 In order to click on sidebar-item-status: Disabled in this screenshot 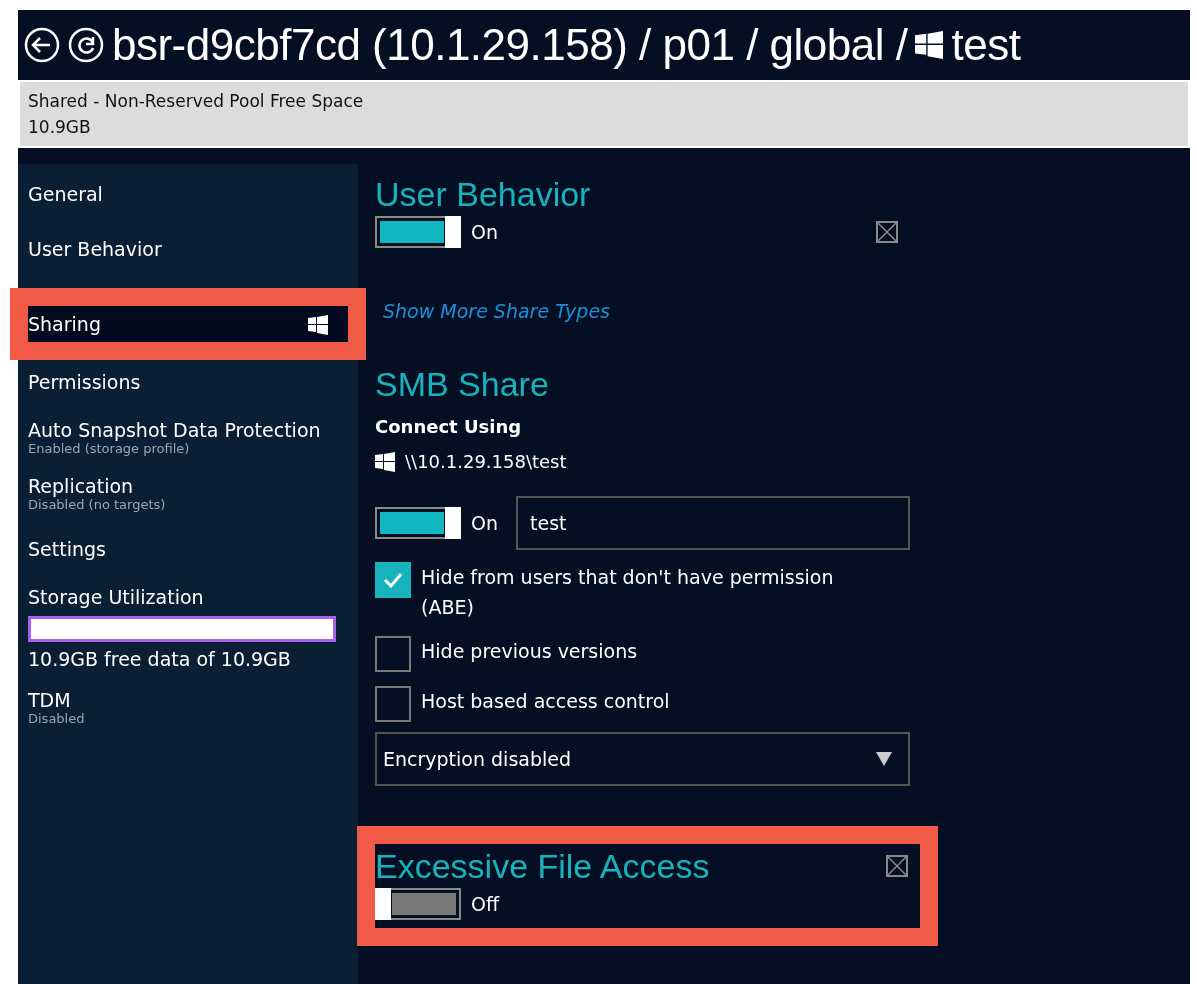, I will do `click(57, 718)`.